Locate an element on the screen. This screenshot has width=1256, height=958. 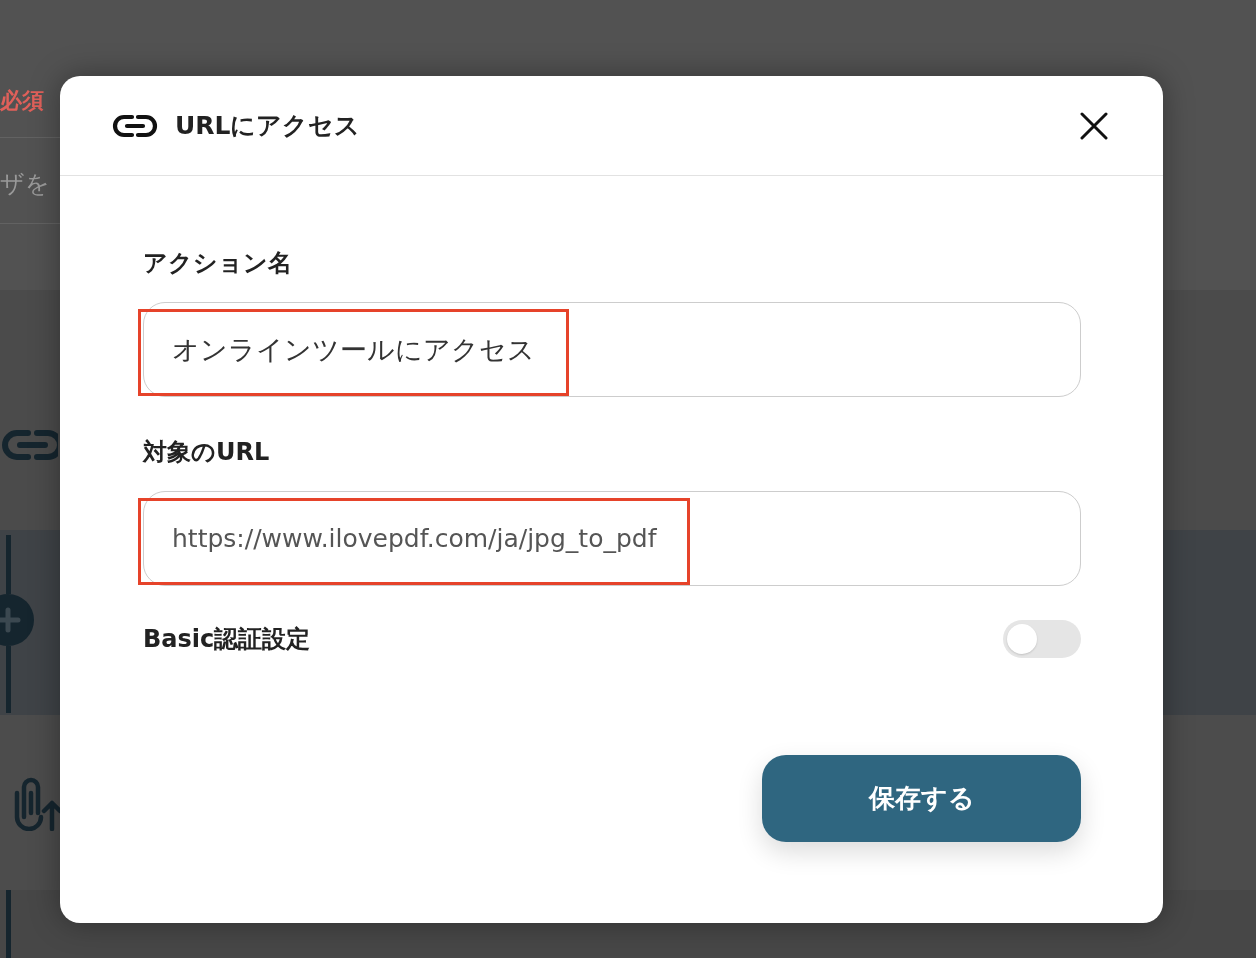
field-label: アクション名 is located at coordinates (217, 263).